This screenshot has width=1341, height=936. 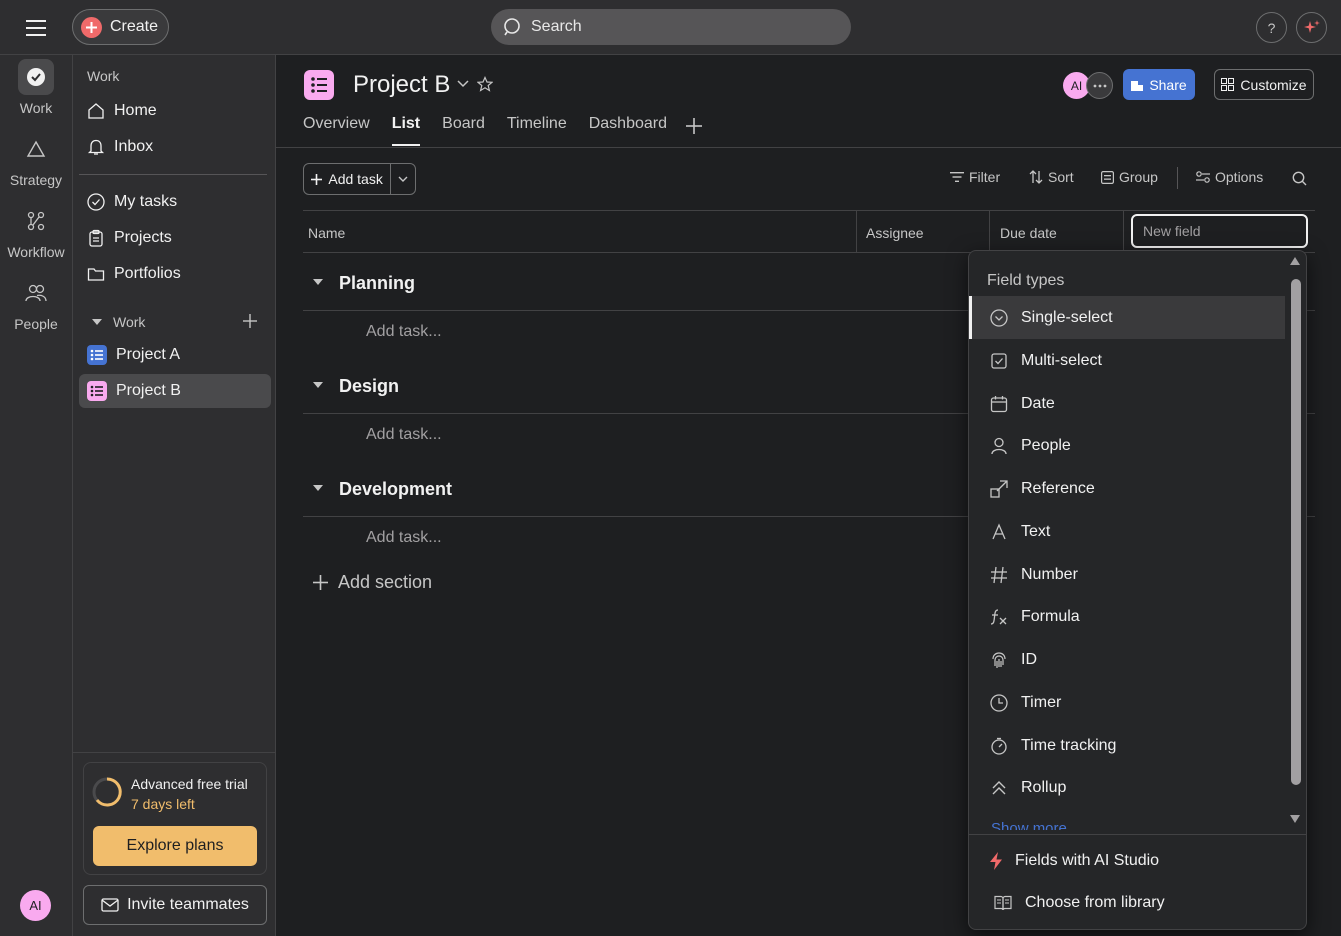 I want to click on add-project-icon, so click(x=250, y=321).